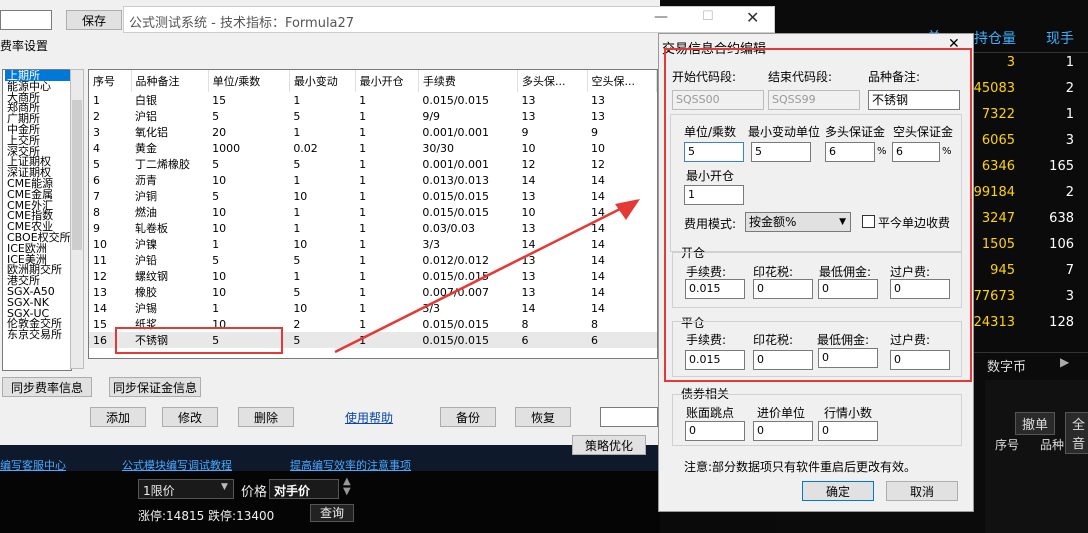 Image resolution: width=1088 pixels, height=533 pixels. What do you see at coordinates (594, 132) in the screenshot?
I see `table-cell: 9` at bounding box center [594, 132].